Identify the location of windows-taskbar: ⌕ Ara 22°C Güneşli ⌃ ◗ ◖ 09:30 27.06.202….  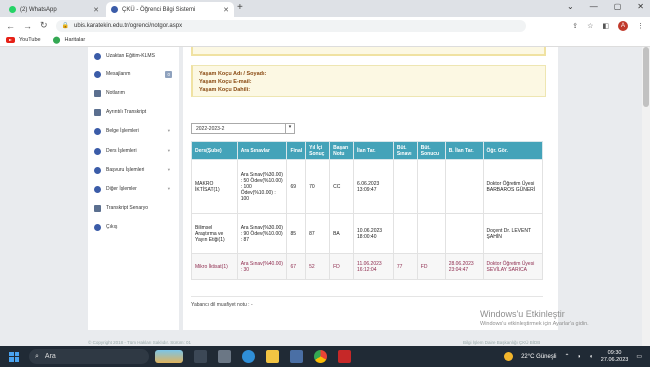
(325, 356).